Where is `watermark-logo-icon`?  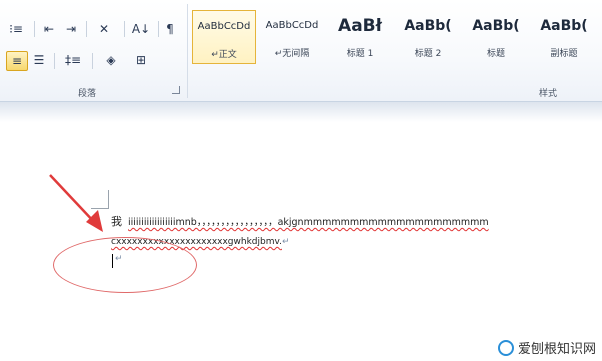
watermark-logo-icon is located at coordinates (505, 347).